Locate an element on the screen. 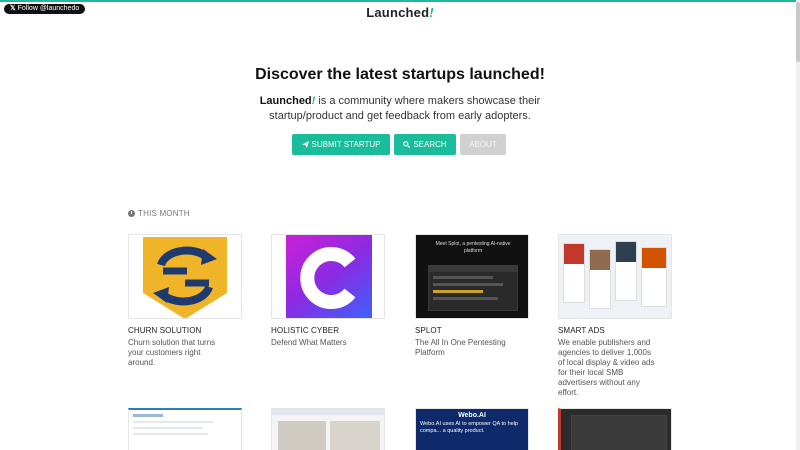 This screenshot has height=450, width=800. paper-plane-icon is located at coordinates (305, 144).